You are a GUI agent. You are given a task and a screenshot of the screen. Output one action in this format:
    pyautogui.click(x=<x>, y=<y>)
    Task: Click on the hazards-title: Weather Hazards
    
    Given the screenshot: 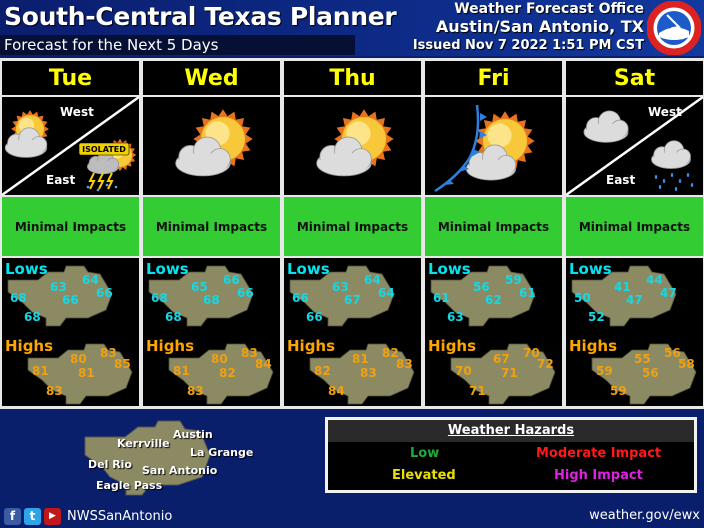 What is the action you would take?
    pyautogui.click(x=511, y=431)
    